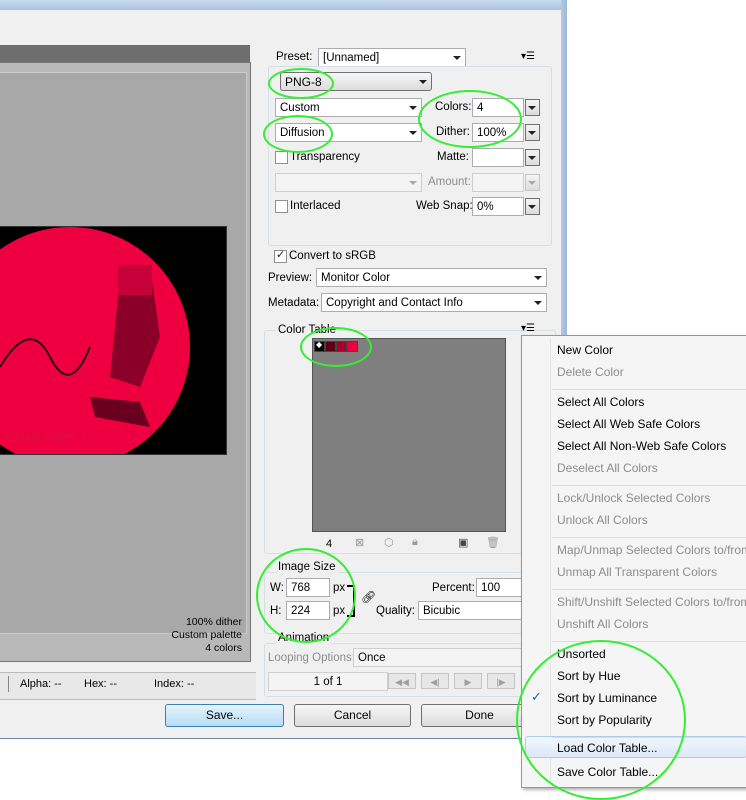  I want to click on amount-dropdown-button, so click(532, 182).